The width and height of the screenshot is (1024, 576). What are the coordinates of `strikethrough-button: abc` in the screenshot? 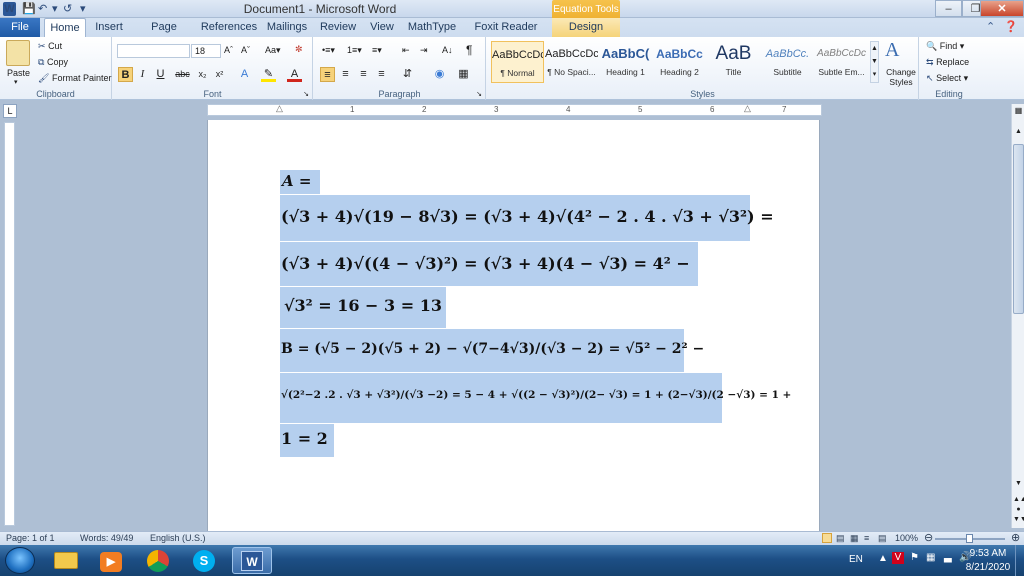 It's located at (182, 74).